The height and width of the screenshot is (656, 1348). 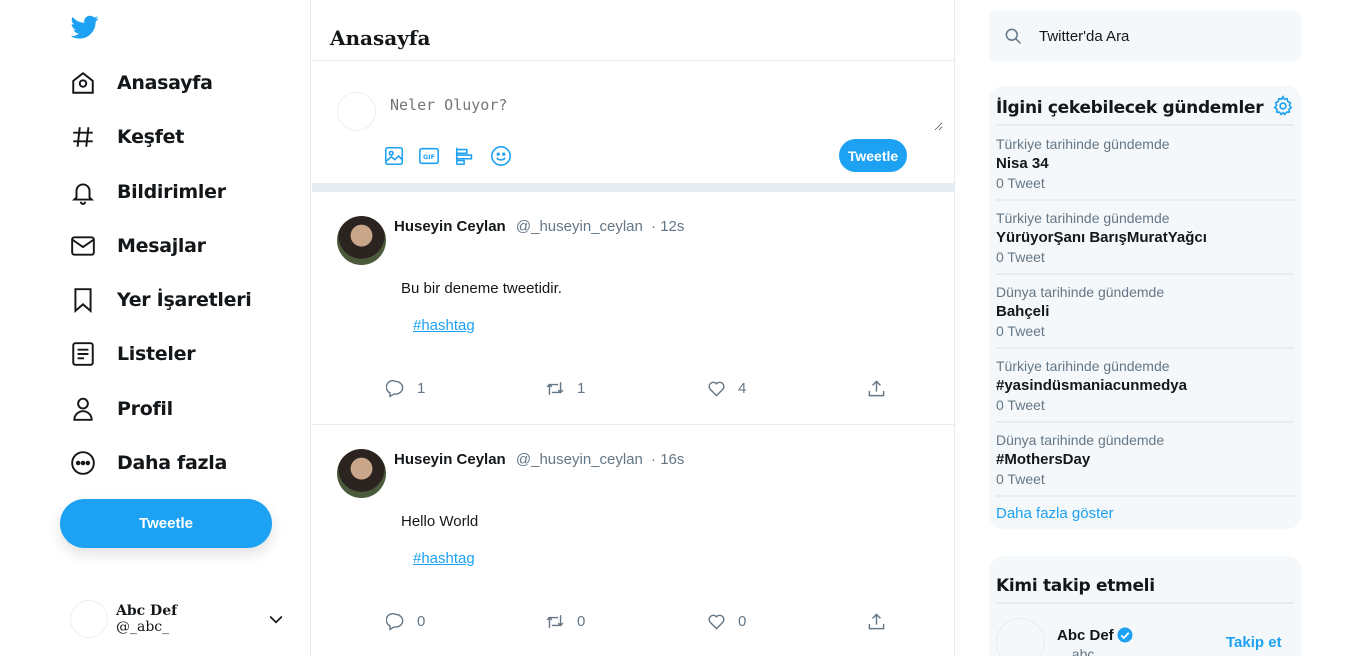 What do you see at coordinates (1085, 635) in the screenshot?
I see `suggestion-name-text: Abc Def` at bounding box center [1085, 635].